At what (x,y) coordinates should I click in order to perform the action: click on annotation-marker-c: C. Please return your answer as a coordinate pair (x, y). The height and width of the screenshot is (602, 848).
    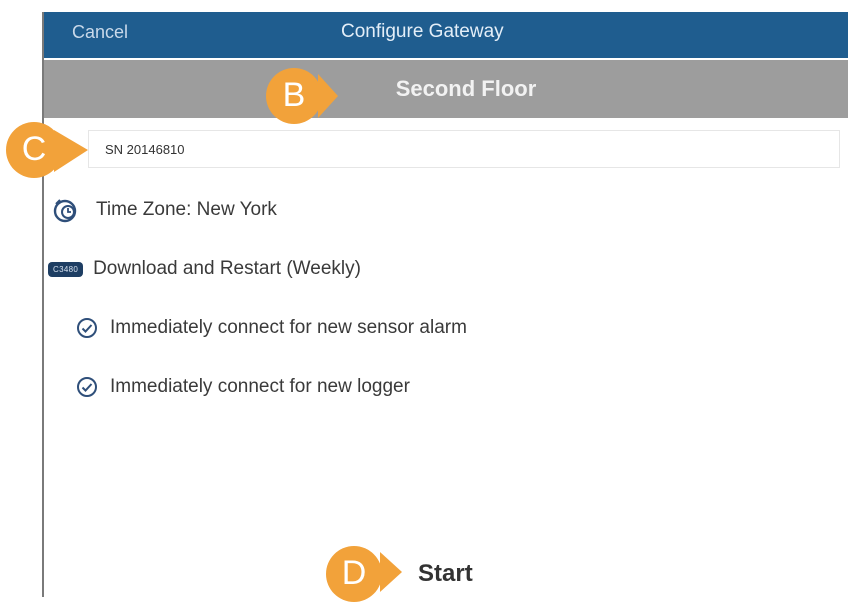
    Looking at the image, I should click on (34, 150).